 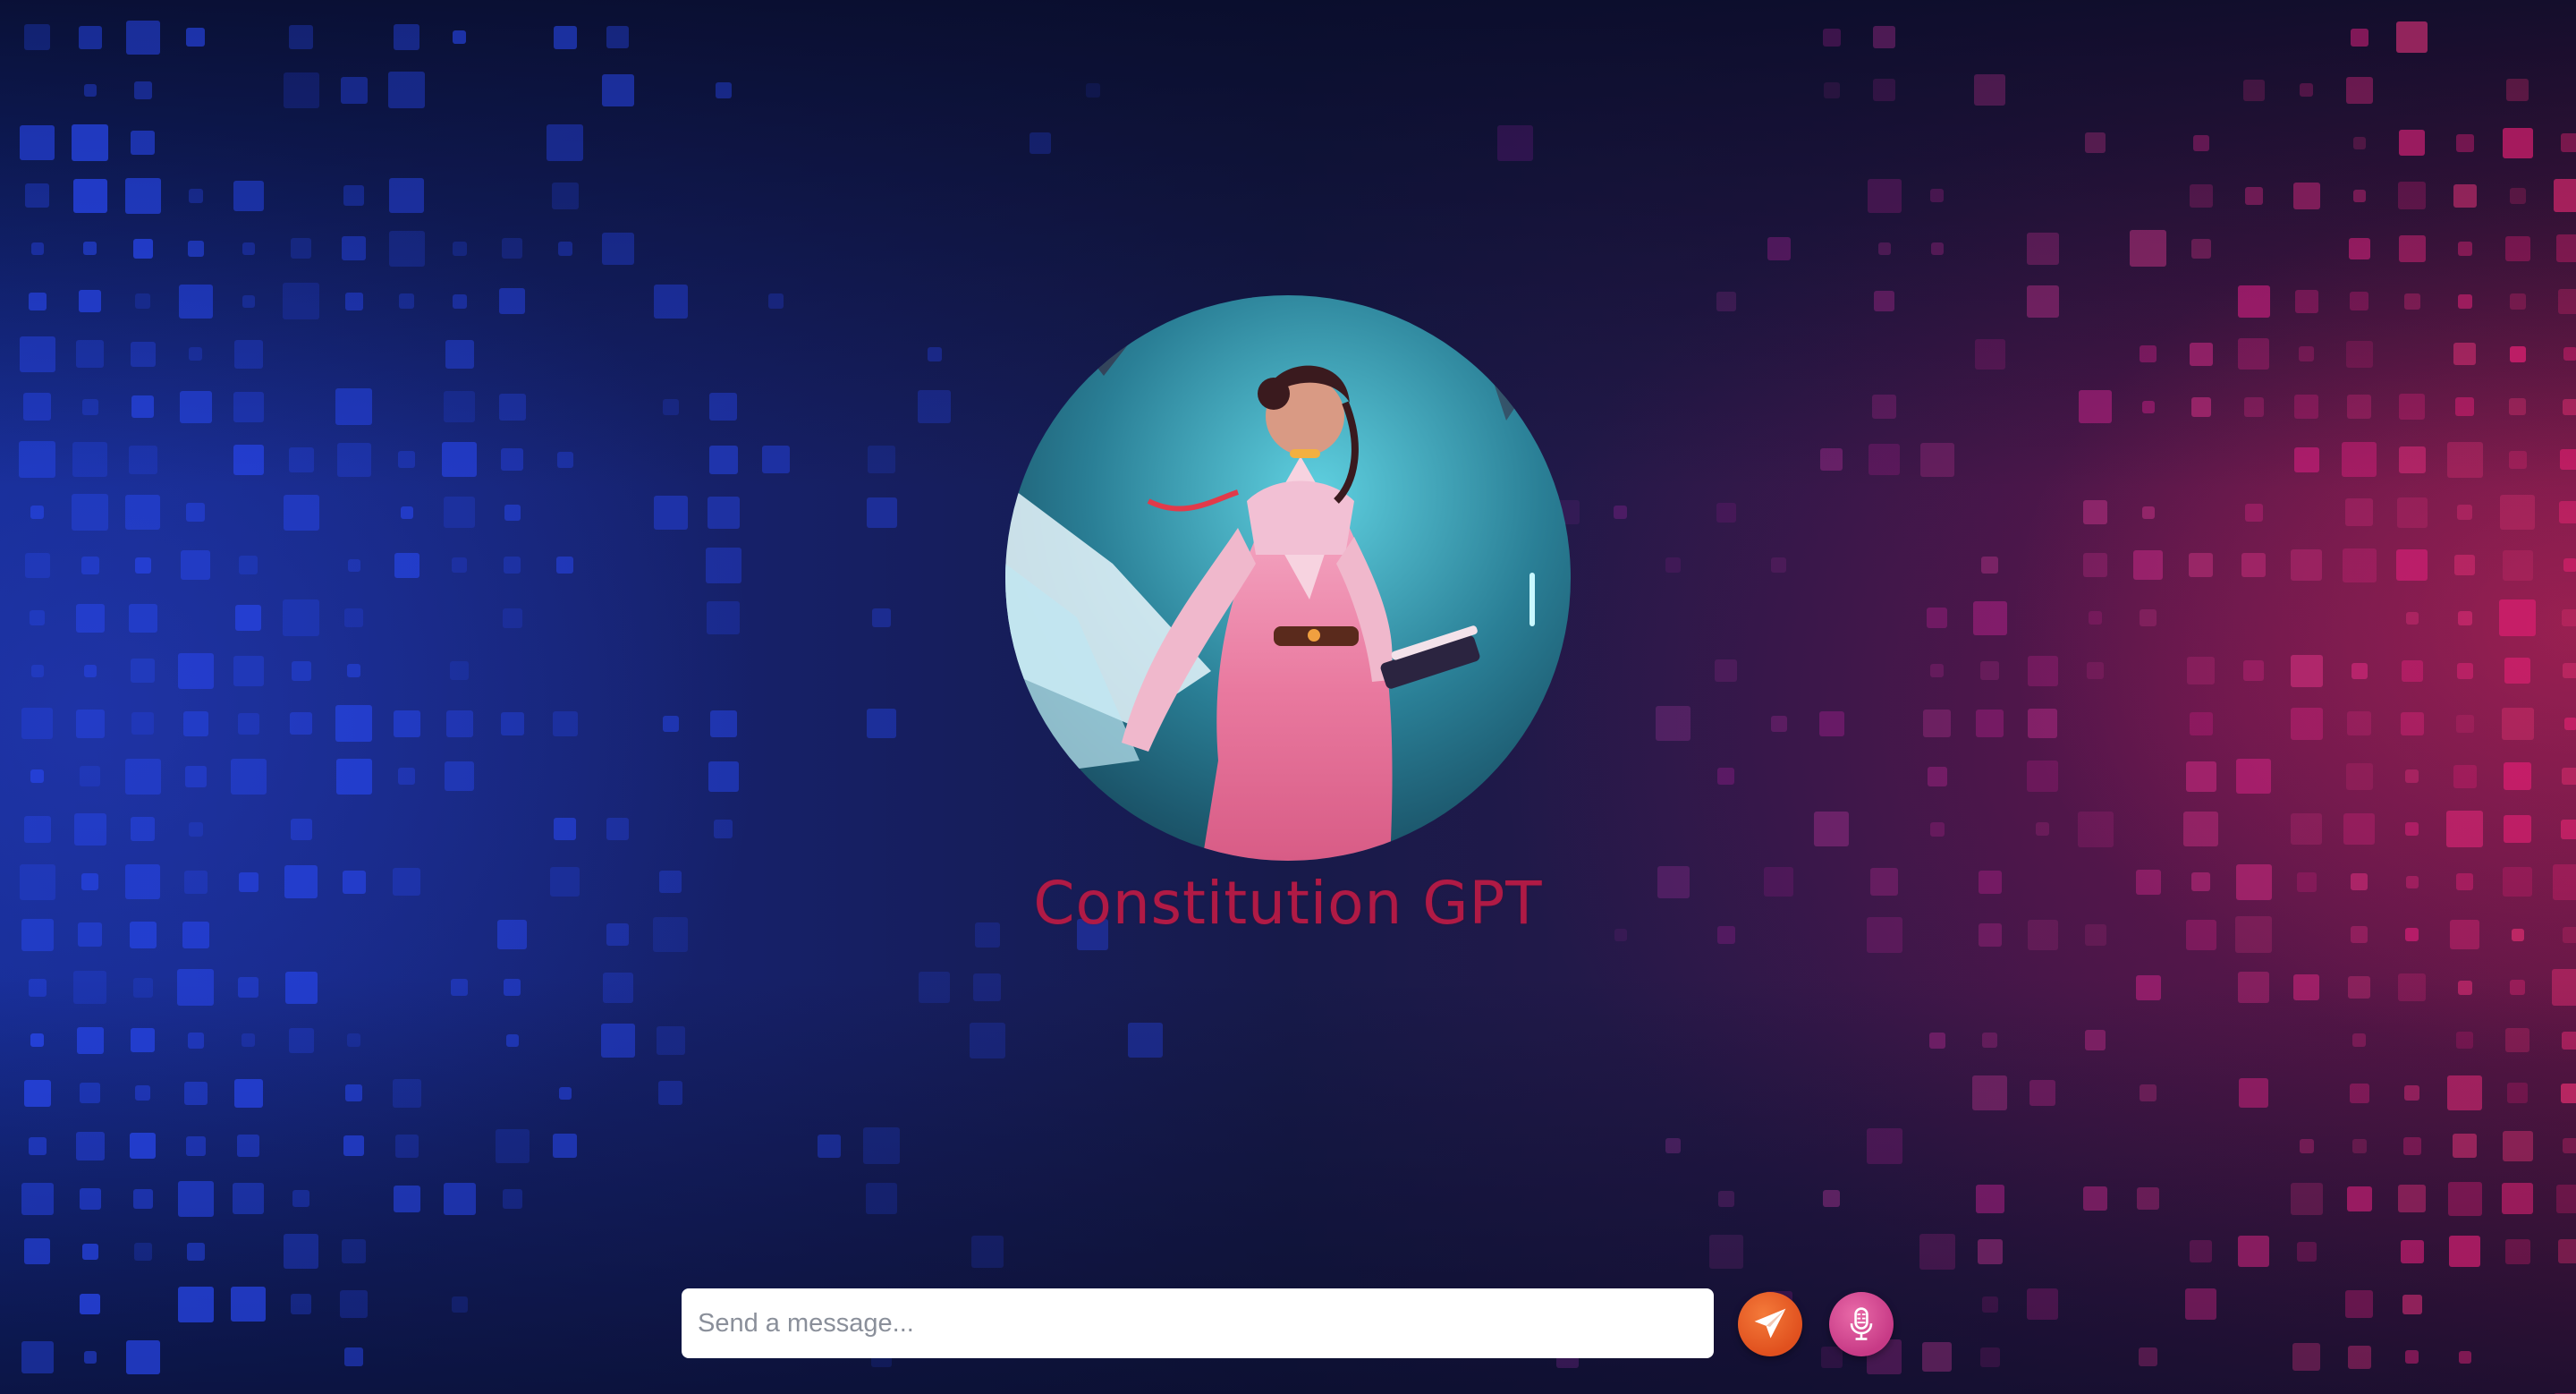 What do you see at coordinates (1861, 1324) in the screenshot?
I see `microphone-button` at bounding box center [1861, 1324].